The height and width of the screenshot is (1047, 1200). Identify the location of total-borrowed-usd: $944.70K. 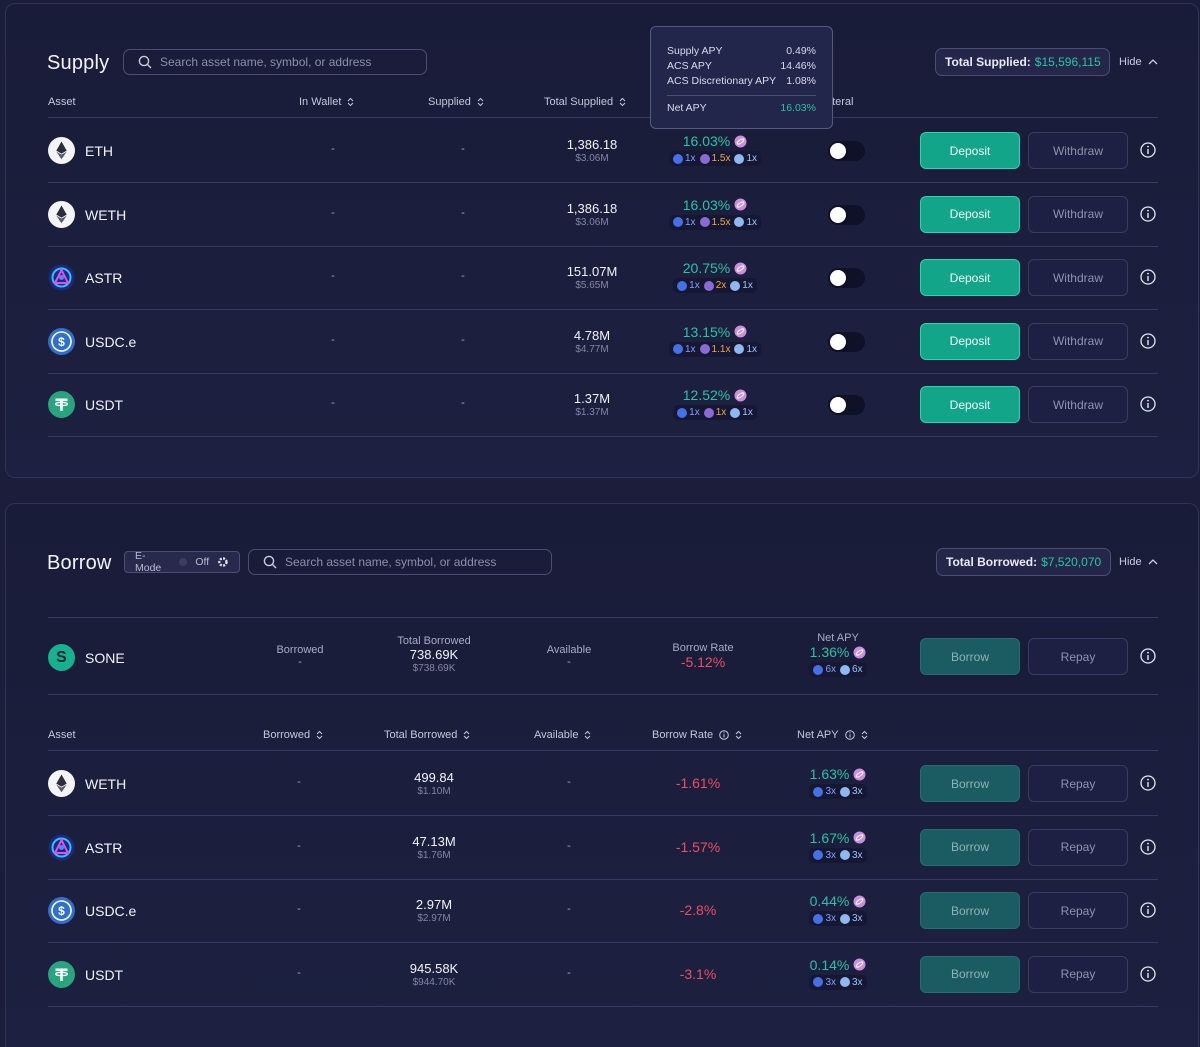
(434, 982).